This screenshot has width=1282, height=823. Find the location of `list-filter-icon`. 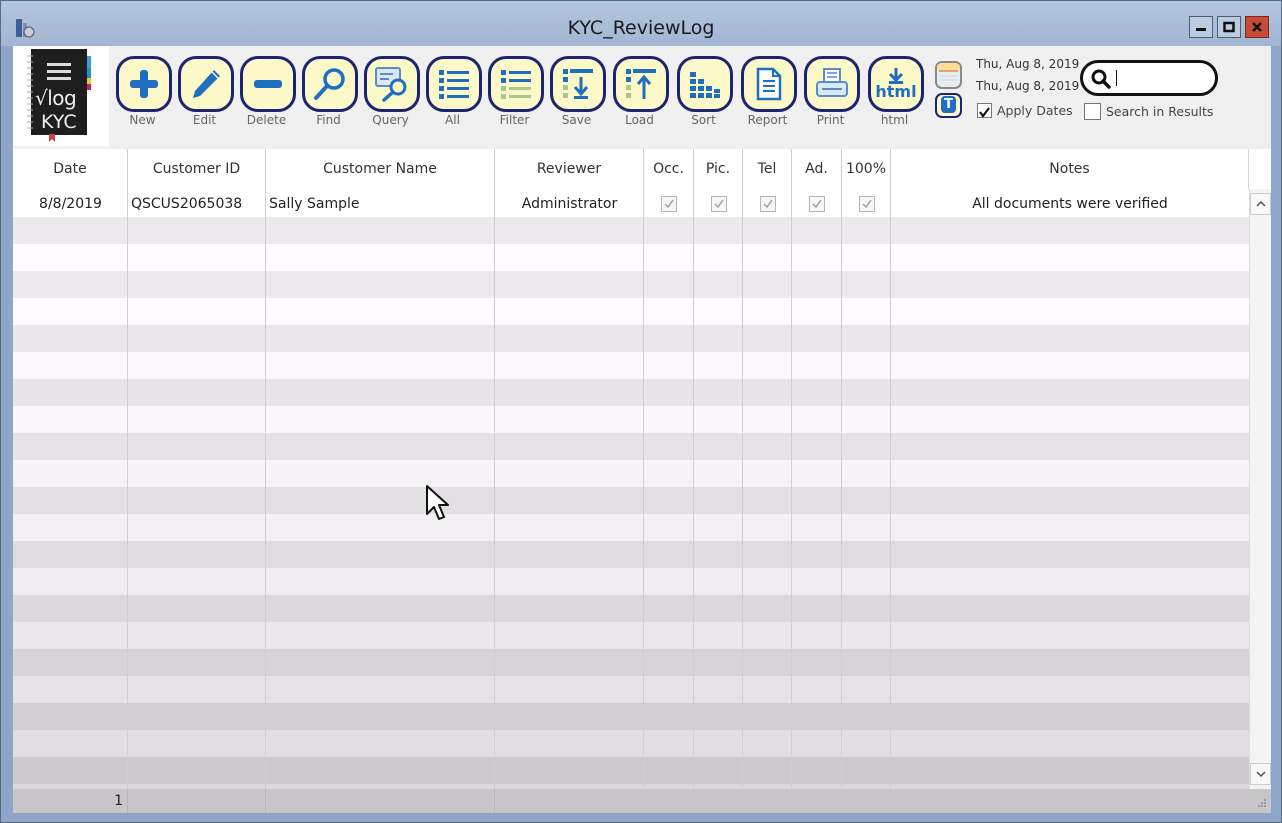

list-filter-icon is located at coordinates (516, 84).